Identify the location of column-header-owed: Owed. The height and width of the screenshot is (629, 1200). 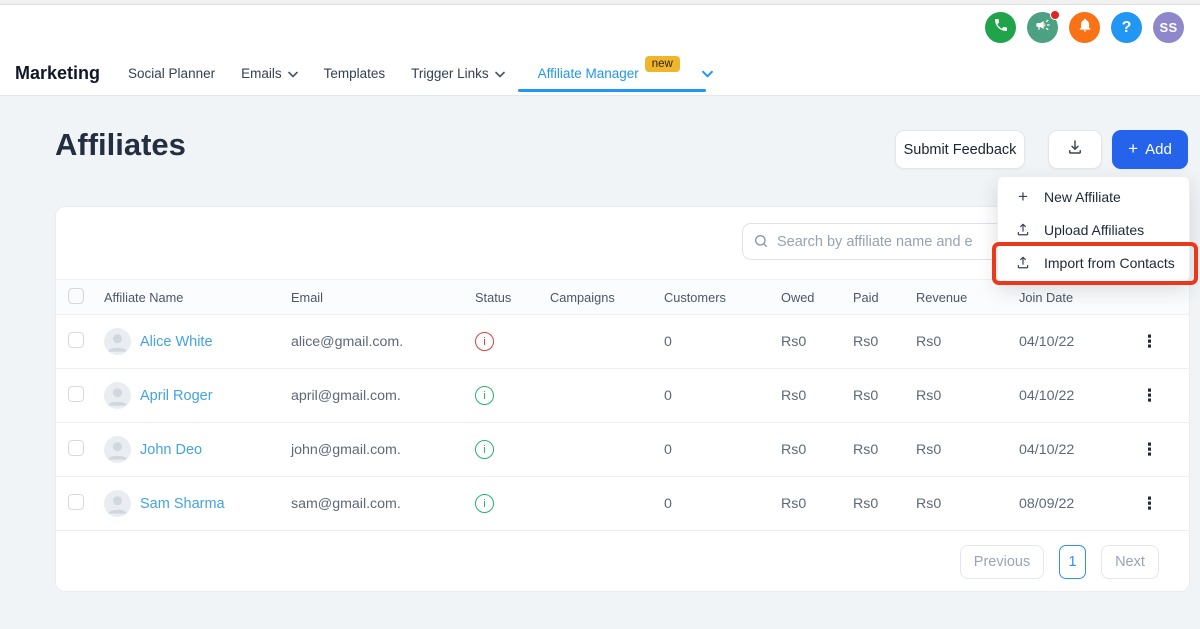
(817, 297).